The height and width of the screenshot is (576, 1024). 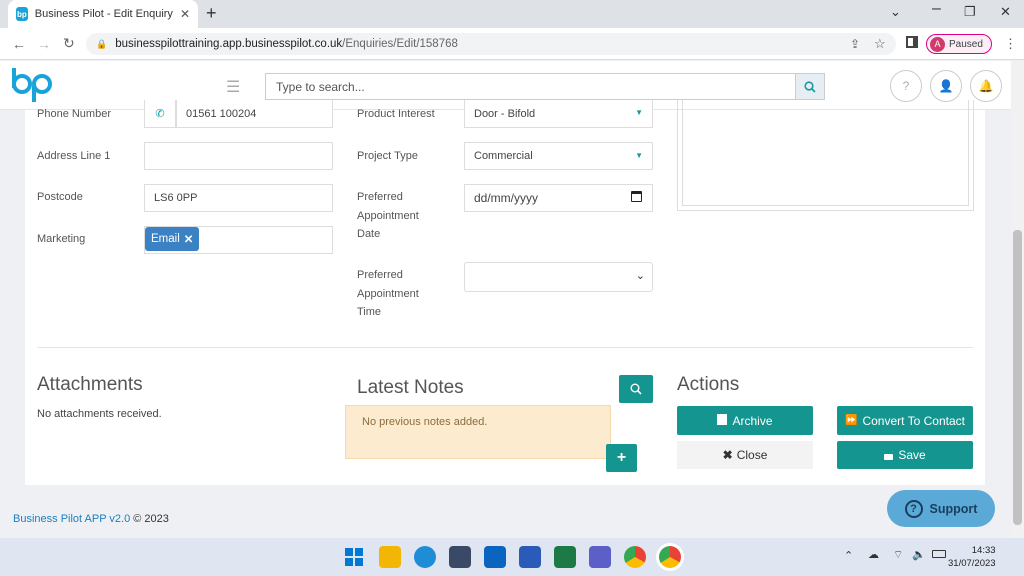 What do you see at coordinates (670, 557) in the screenshot?
I see `chrome-profile-icon` at bounding box center [670, 557].